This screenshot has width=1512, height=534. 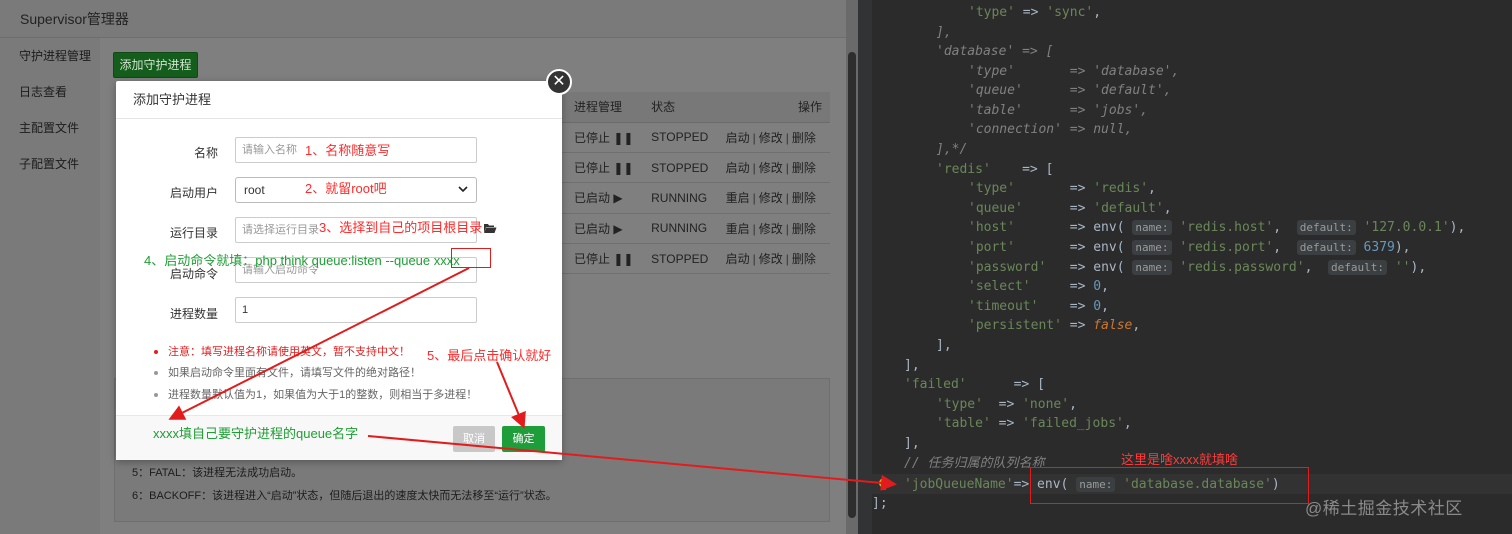 I want to click on sidebar-item-logs: 日志查看, so click(x=50, y=92).